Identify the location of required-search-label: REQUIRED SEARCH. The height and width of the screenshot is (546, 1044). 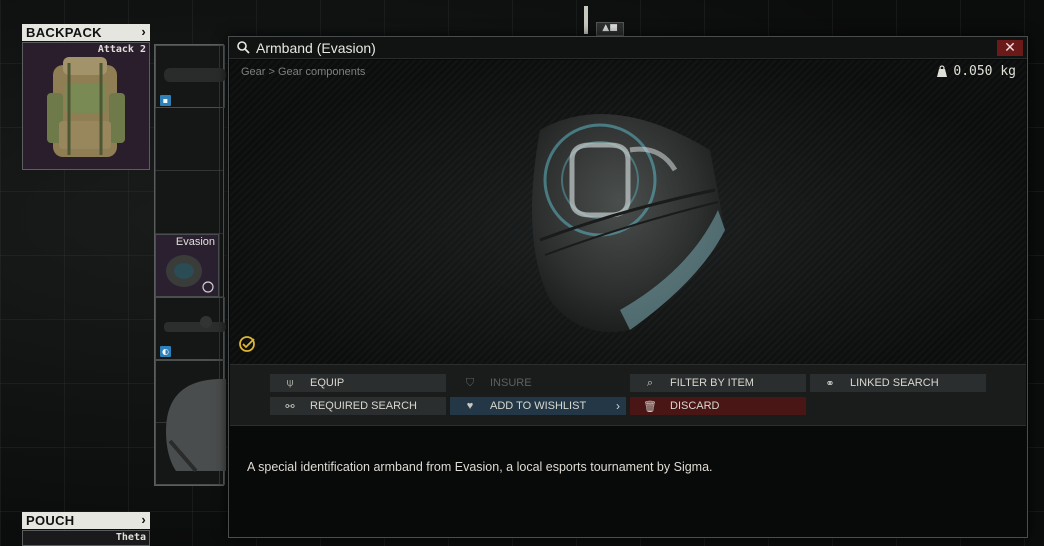
(363, 406).